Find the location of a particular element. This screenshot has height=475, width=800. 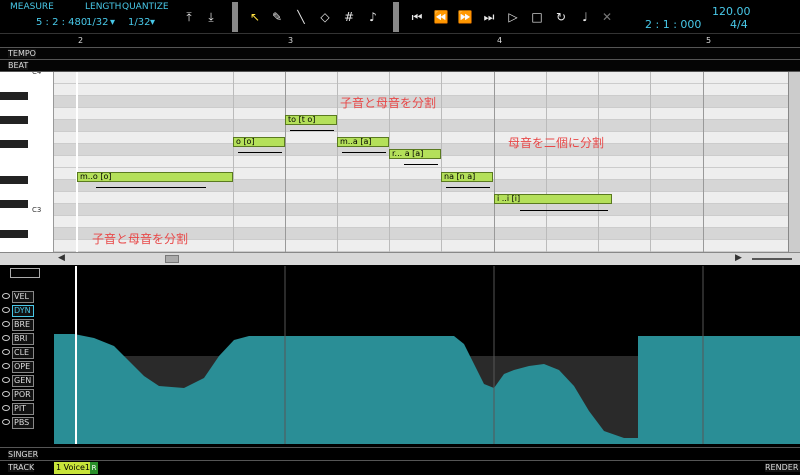

tempo-label: TEMPO is located at coordinates (22, 53).